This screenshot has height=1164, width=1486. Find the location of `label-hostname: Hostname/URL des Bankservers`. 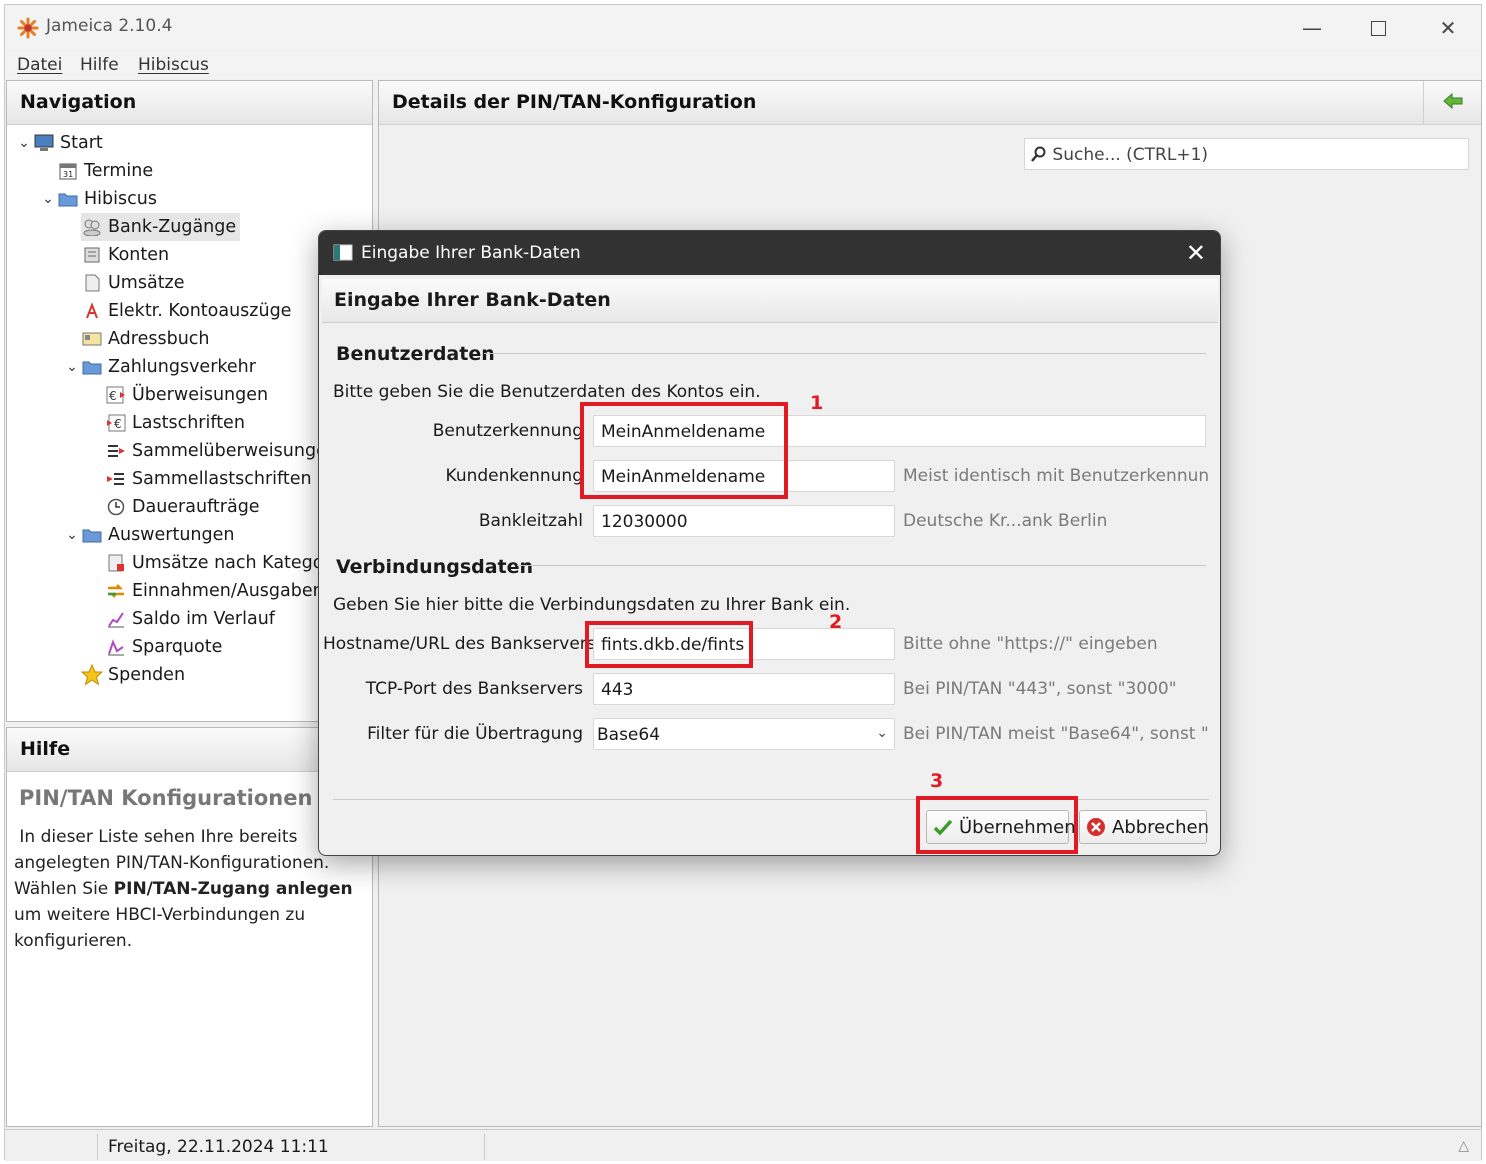

label-hostname: Hostname/URL des Bankservers is located at coordinates (459, 644).